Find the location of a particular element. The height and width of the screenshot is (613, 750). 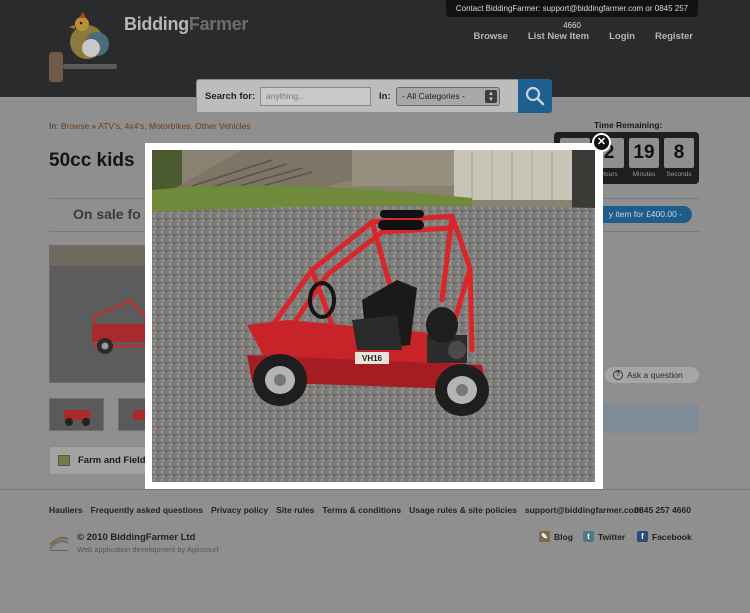

footer-link-faq: Frequently asked questions is located at coordinates (147, 510).